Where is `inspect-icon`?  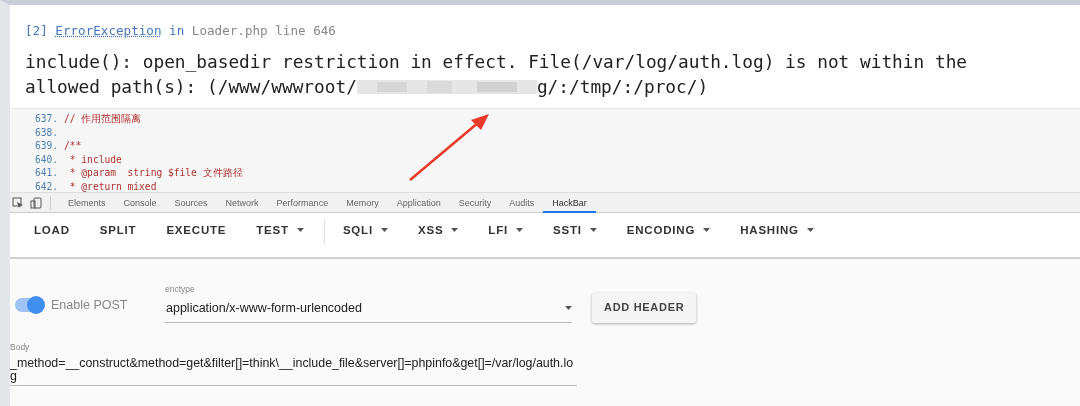 inspect-icon is located at coordinates (18, 202).